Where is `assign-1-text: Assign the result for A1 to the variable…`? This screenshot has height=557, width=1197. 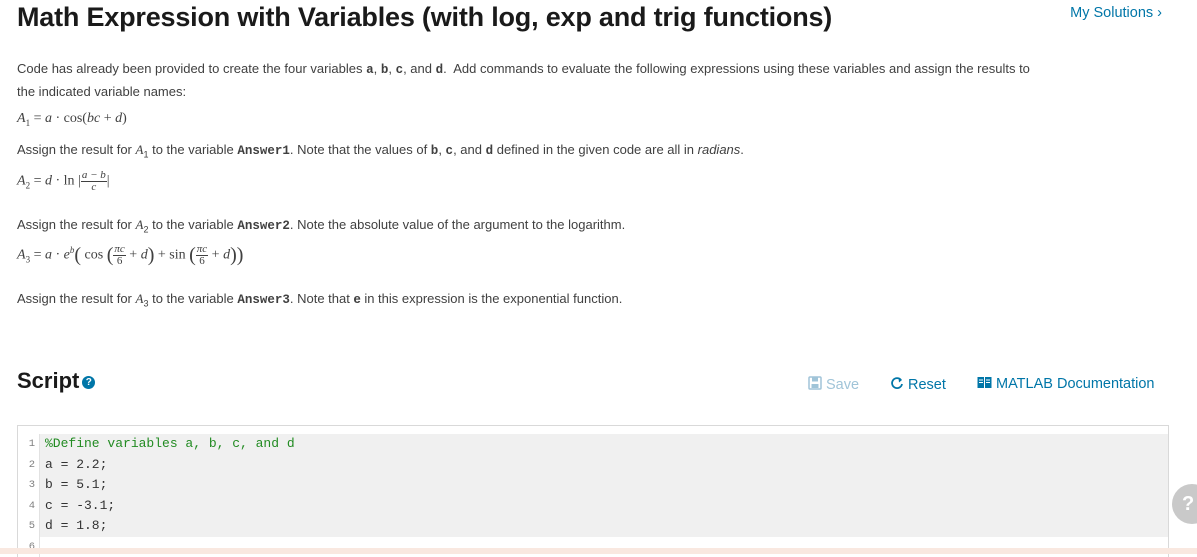 assign-1-text: Assign the result for A1 to the variable… is located at coordinates (380, 152).